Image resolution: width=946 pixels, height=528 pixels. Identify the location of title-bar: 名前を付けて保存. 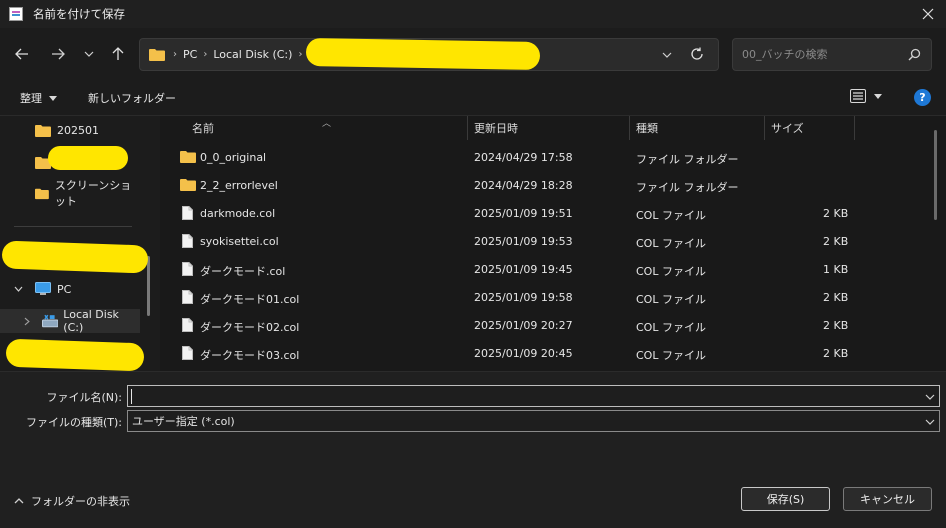
(473, 14).